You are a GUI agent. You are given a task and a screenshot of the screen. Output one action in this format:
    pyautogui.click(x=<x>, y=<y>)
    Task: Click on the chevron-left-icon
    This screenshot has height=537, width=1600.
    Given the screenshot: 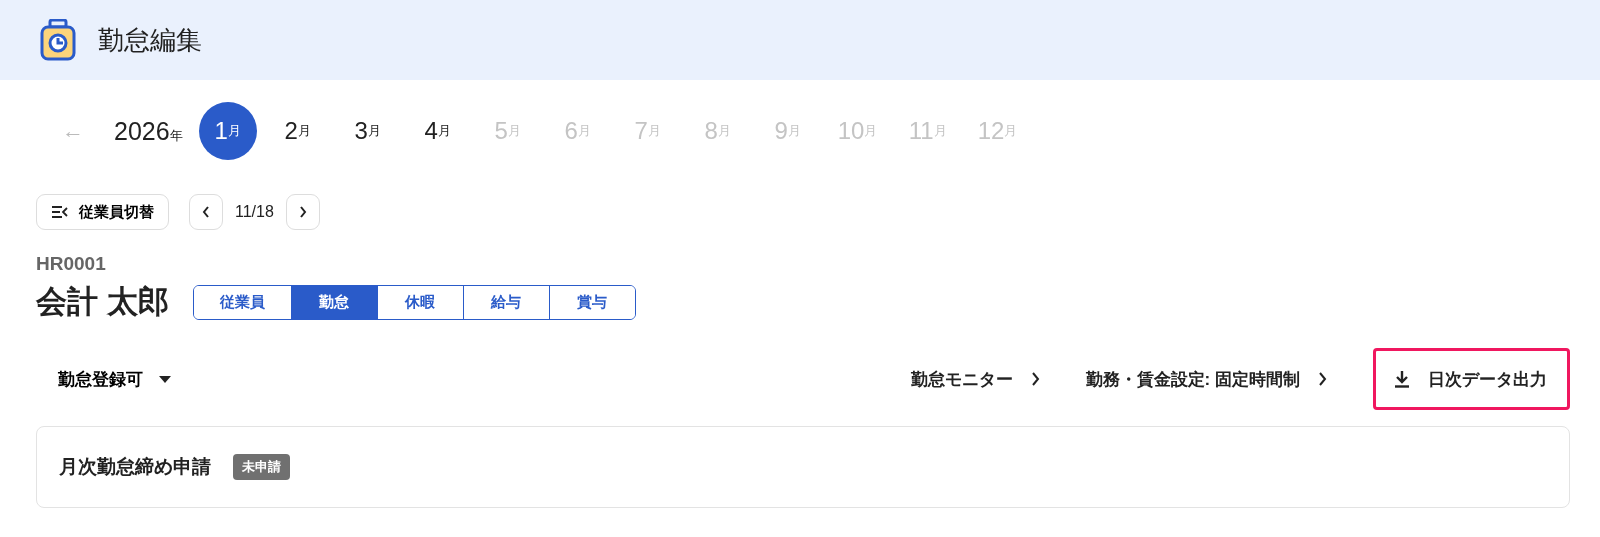 What is the action you would take?
    pyautogui.click(x=206, y=212)
    